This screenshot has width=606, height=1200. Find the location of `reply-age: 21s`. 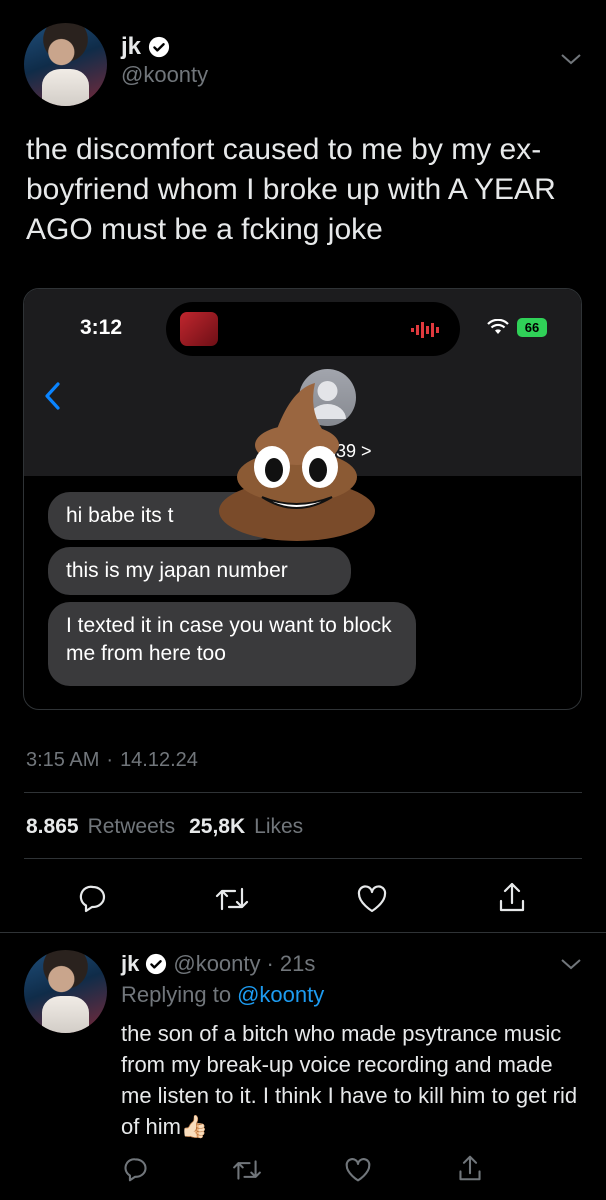

reply-age: 21s is located at coordinates (297, 964).